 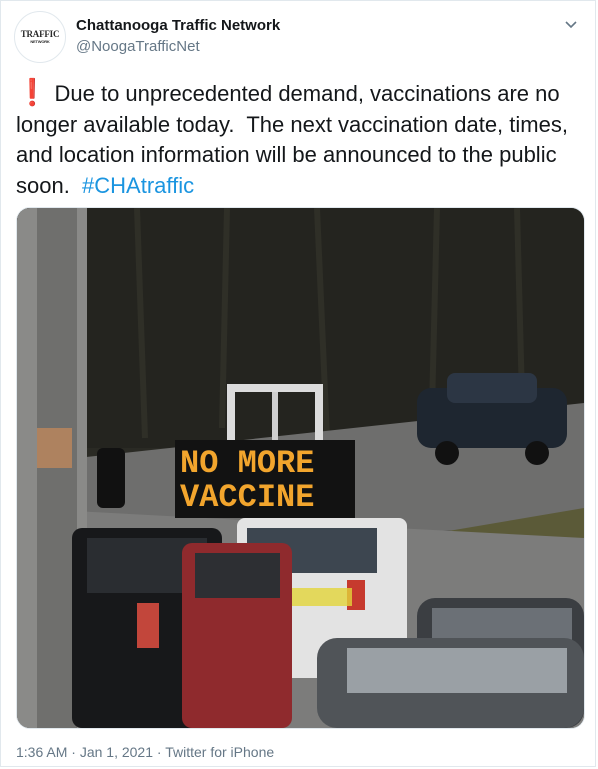 What do you see at coordinates (450, 683) in the screenshot?
I see `front-car` at bounding box center [450, 683].